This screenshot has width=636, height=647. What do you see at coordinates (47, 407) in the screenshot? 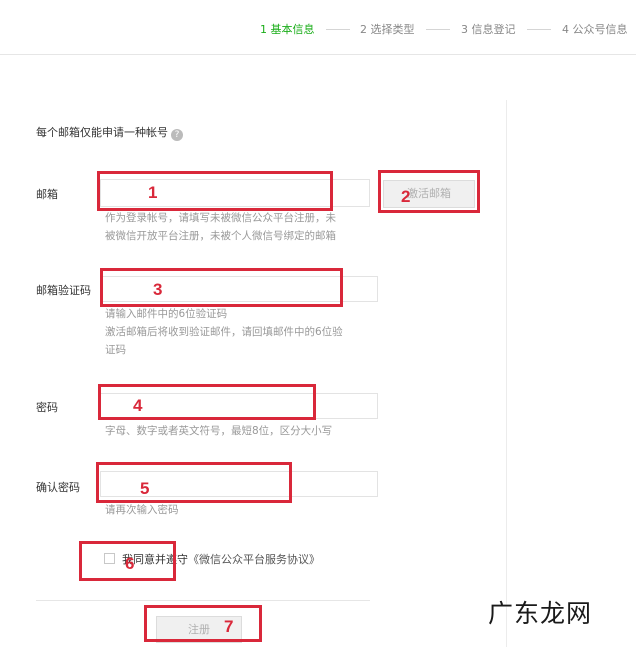
I see `password-label: 密码` at bounding box center [47, 407].